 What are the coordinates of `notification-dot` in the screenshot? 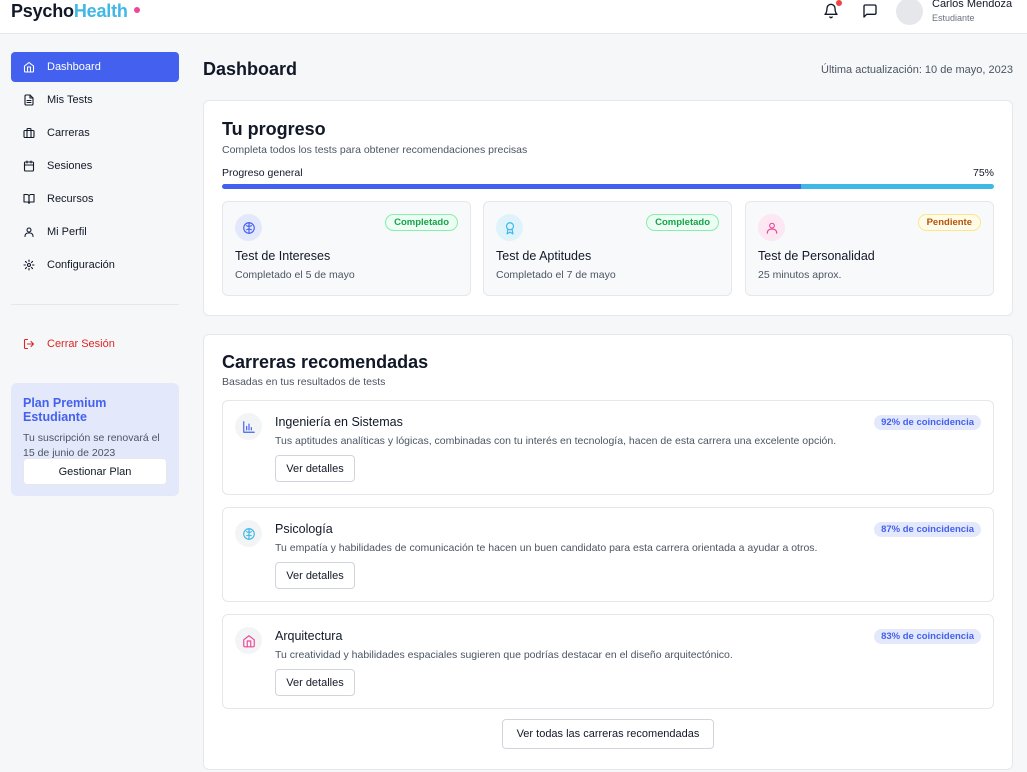 It's located at (839, 3).